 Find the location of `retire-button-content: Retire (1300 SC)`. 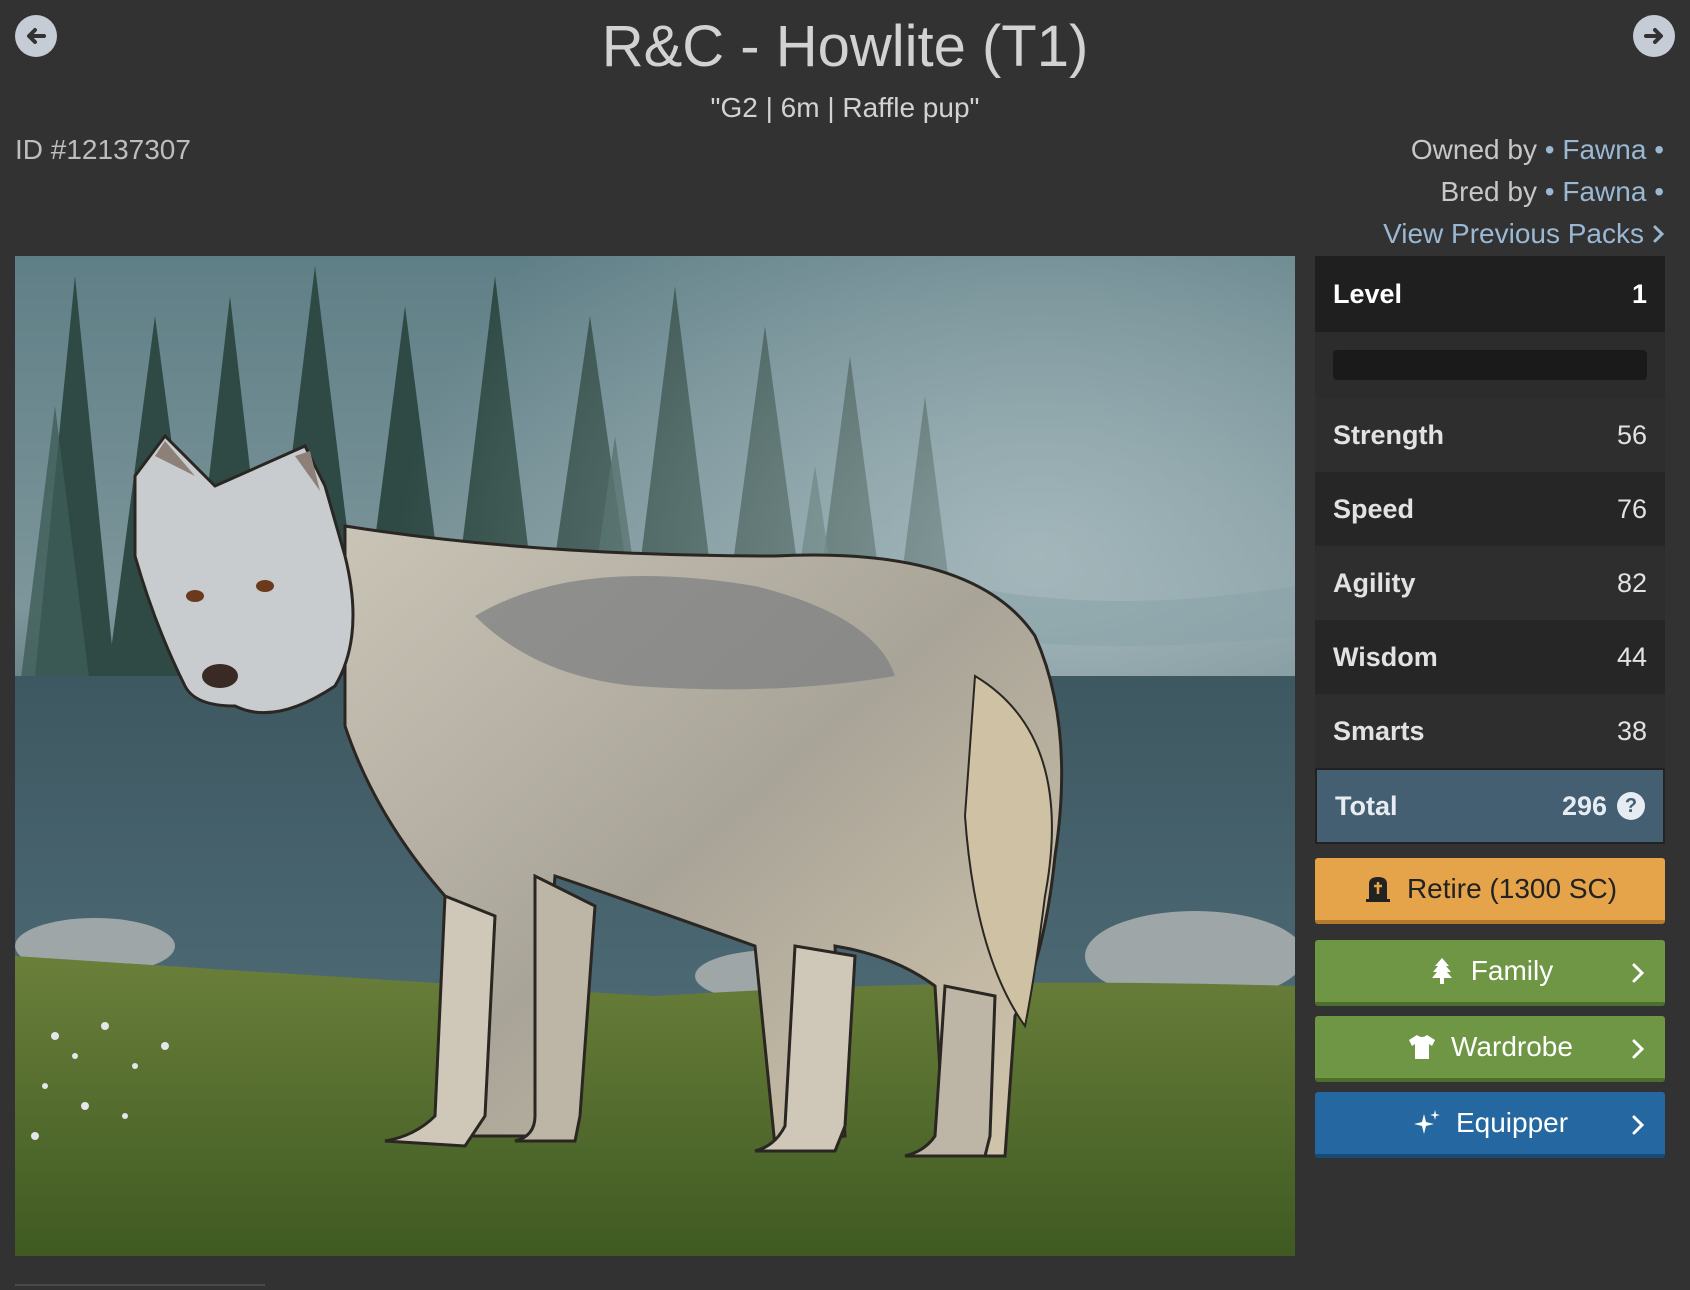

retire-button-content: Retire (1300 SC) is located at coordinates (1490, 889).